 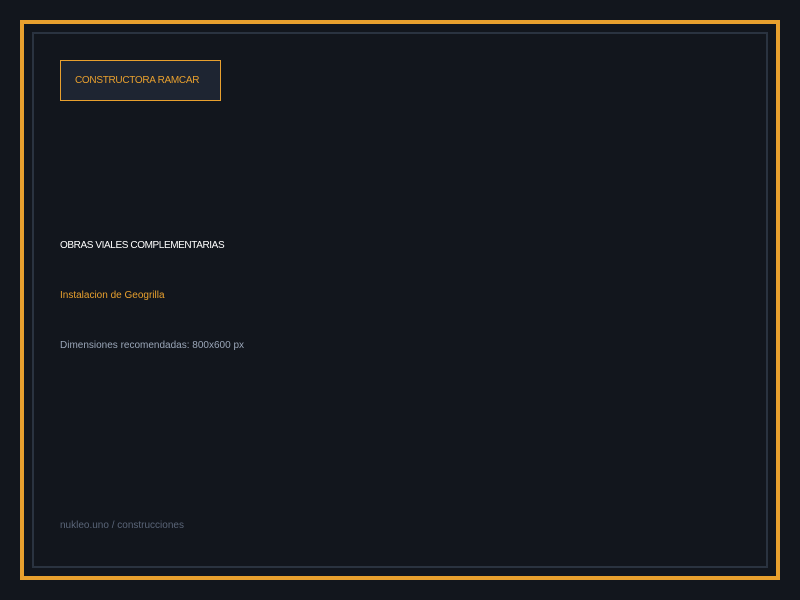 I want to click on footer-url: nukleo.uno / construcciones, so click(x=122, y=525).